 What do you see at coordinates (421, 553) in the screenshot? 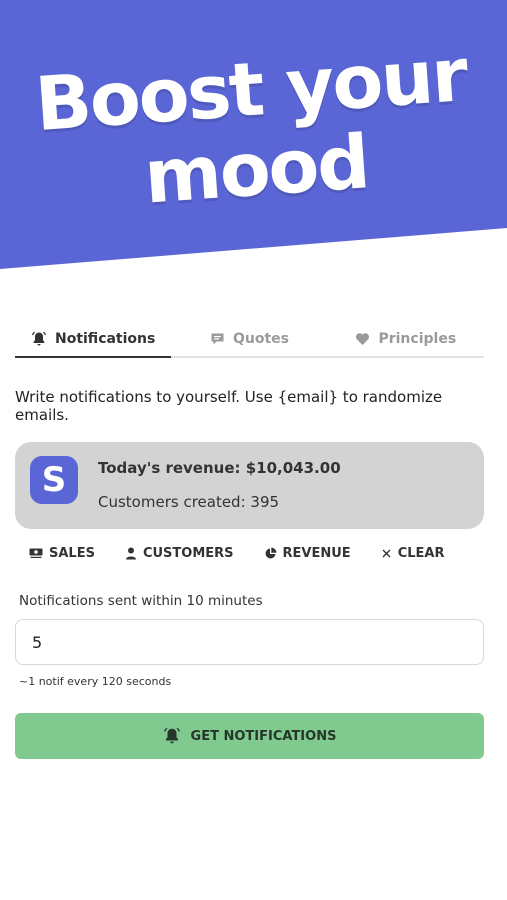
I see `preset-clear-label: CLEAR` at bounding box center [421, 553].